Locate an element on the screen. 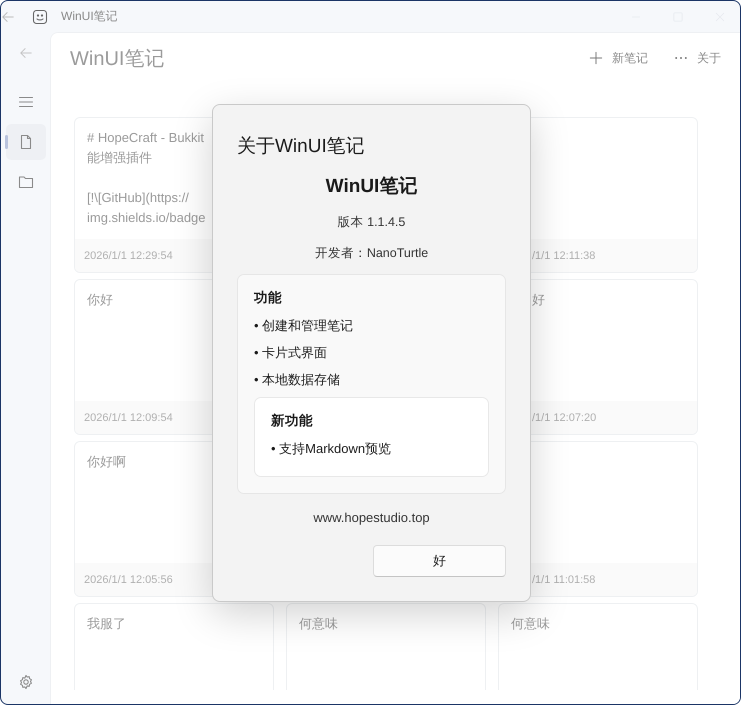 The width and height of the screenshot is (741, 705). note-timestamp: 2026/1/1 12:05:56 is located at coordinates (128, 580).